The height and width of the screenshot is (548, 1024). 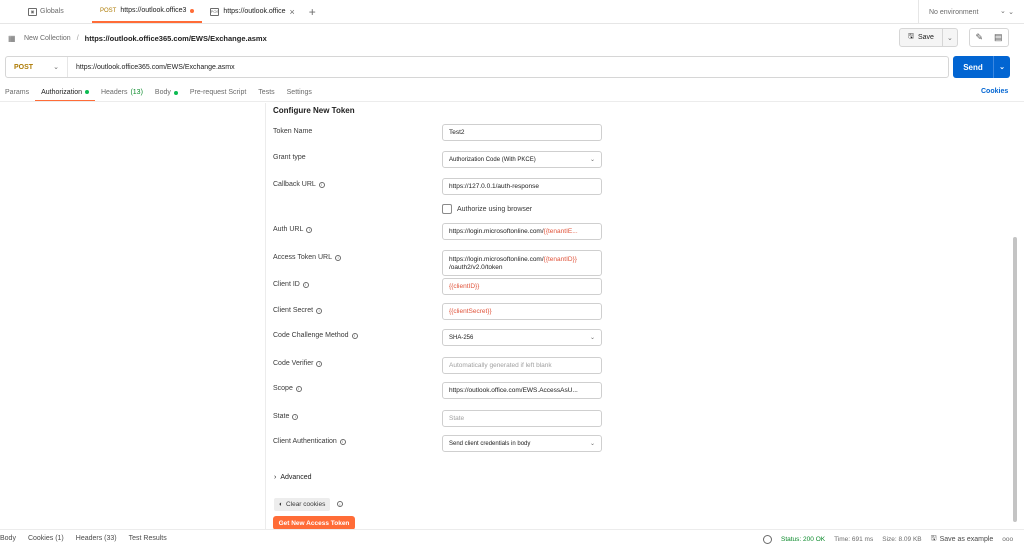 What do you see at coordinates (96, 538) in the screenshot?
I see `response-tab-headers: Headers (33)` at bounding box center [96, 538].